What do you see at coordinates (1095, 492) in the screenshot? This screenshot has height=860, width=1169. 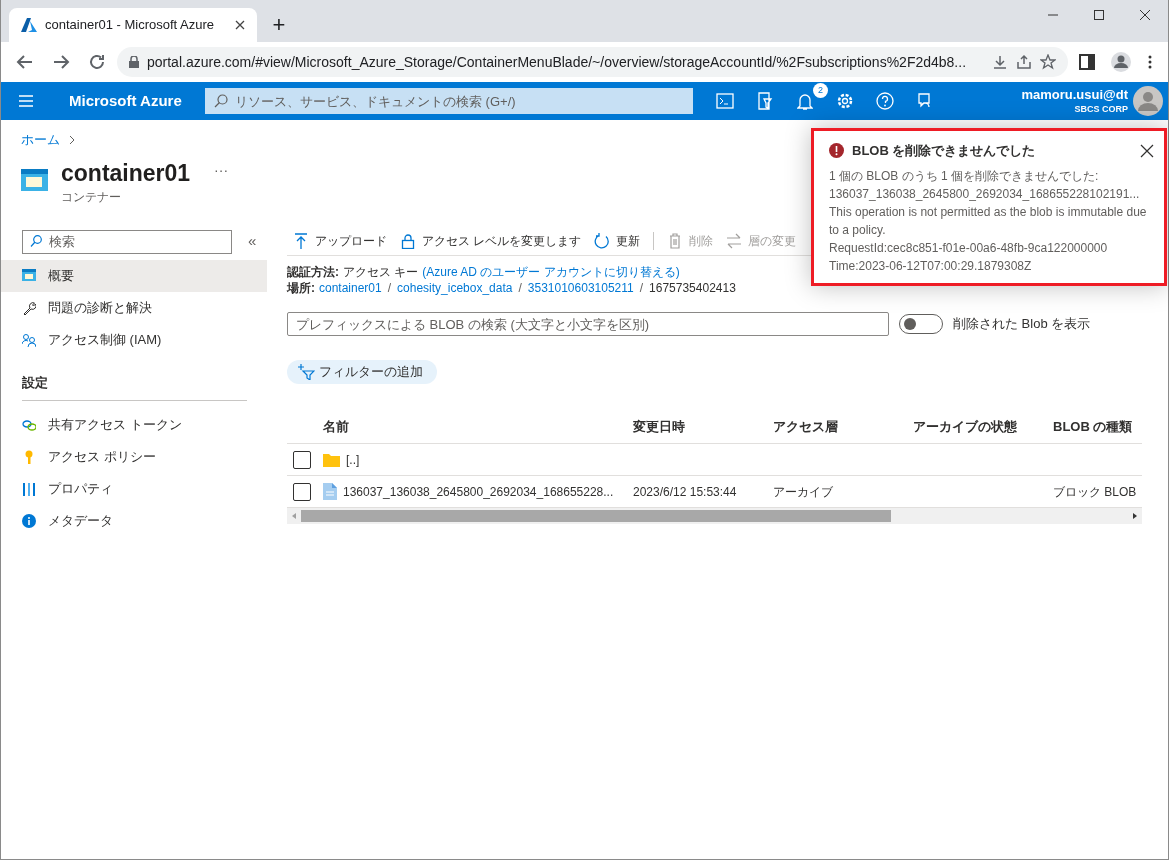 I see `table-cell-text: ブロック BLOB` at bounding box center [1095, 492].